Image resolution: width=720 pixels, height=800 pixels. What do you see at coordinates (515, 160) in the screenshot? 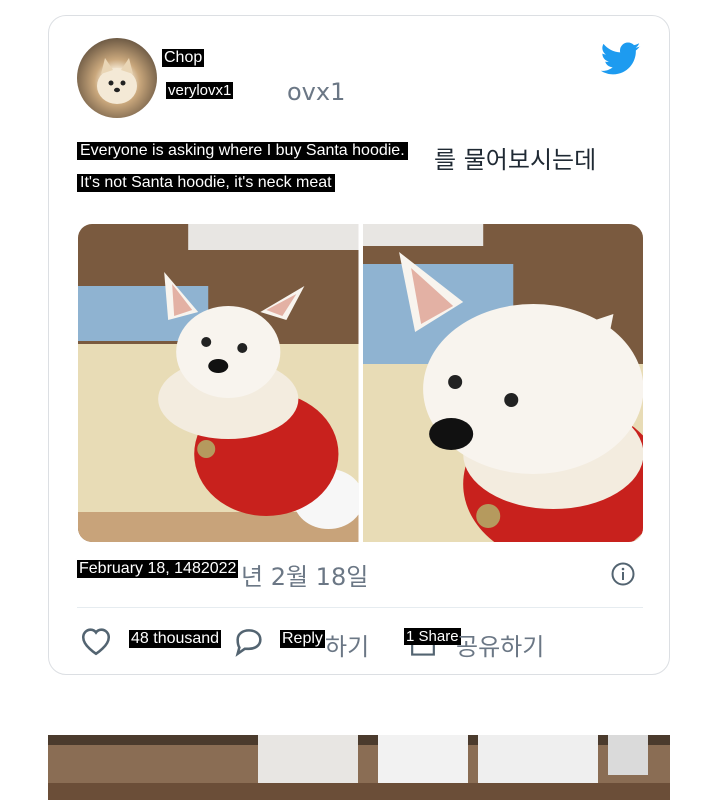
I see `tweet-text-line1-tail: 를 물어보시는데` at bounding box center [515, 160].